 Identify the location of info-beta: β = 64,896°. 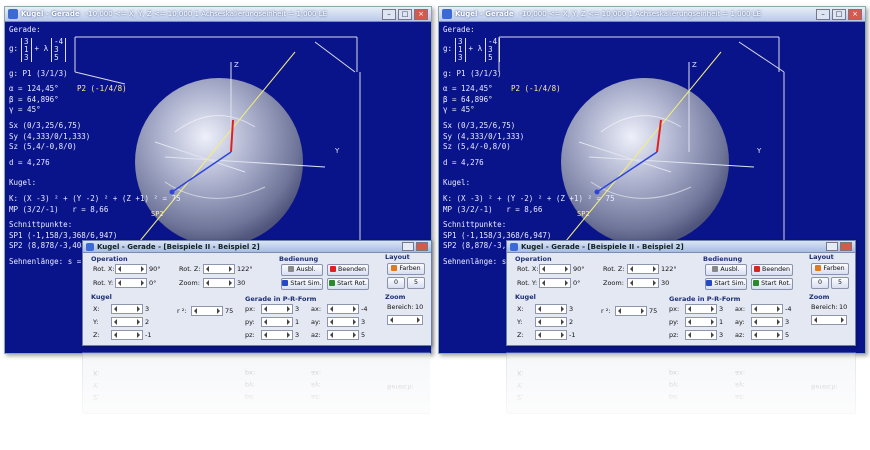
(34, 99).